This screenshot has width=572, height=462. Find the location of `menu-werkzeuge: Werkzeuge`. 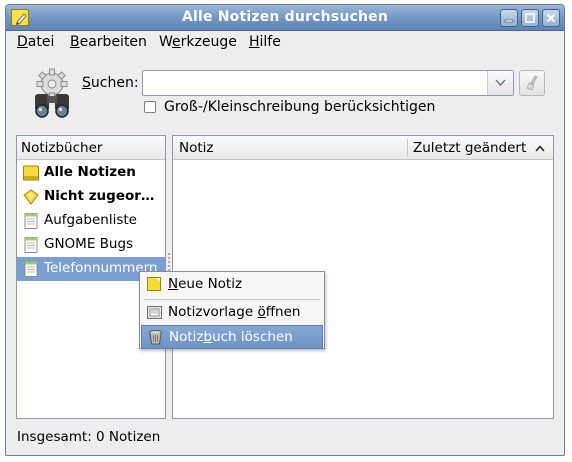

menu-werkzeuge: Werkzeuge is located at coordinates (198, 42).